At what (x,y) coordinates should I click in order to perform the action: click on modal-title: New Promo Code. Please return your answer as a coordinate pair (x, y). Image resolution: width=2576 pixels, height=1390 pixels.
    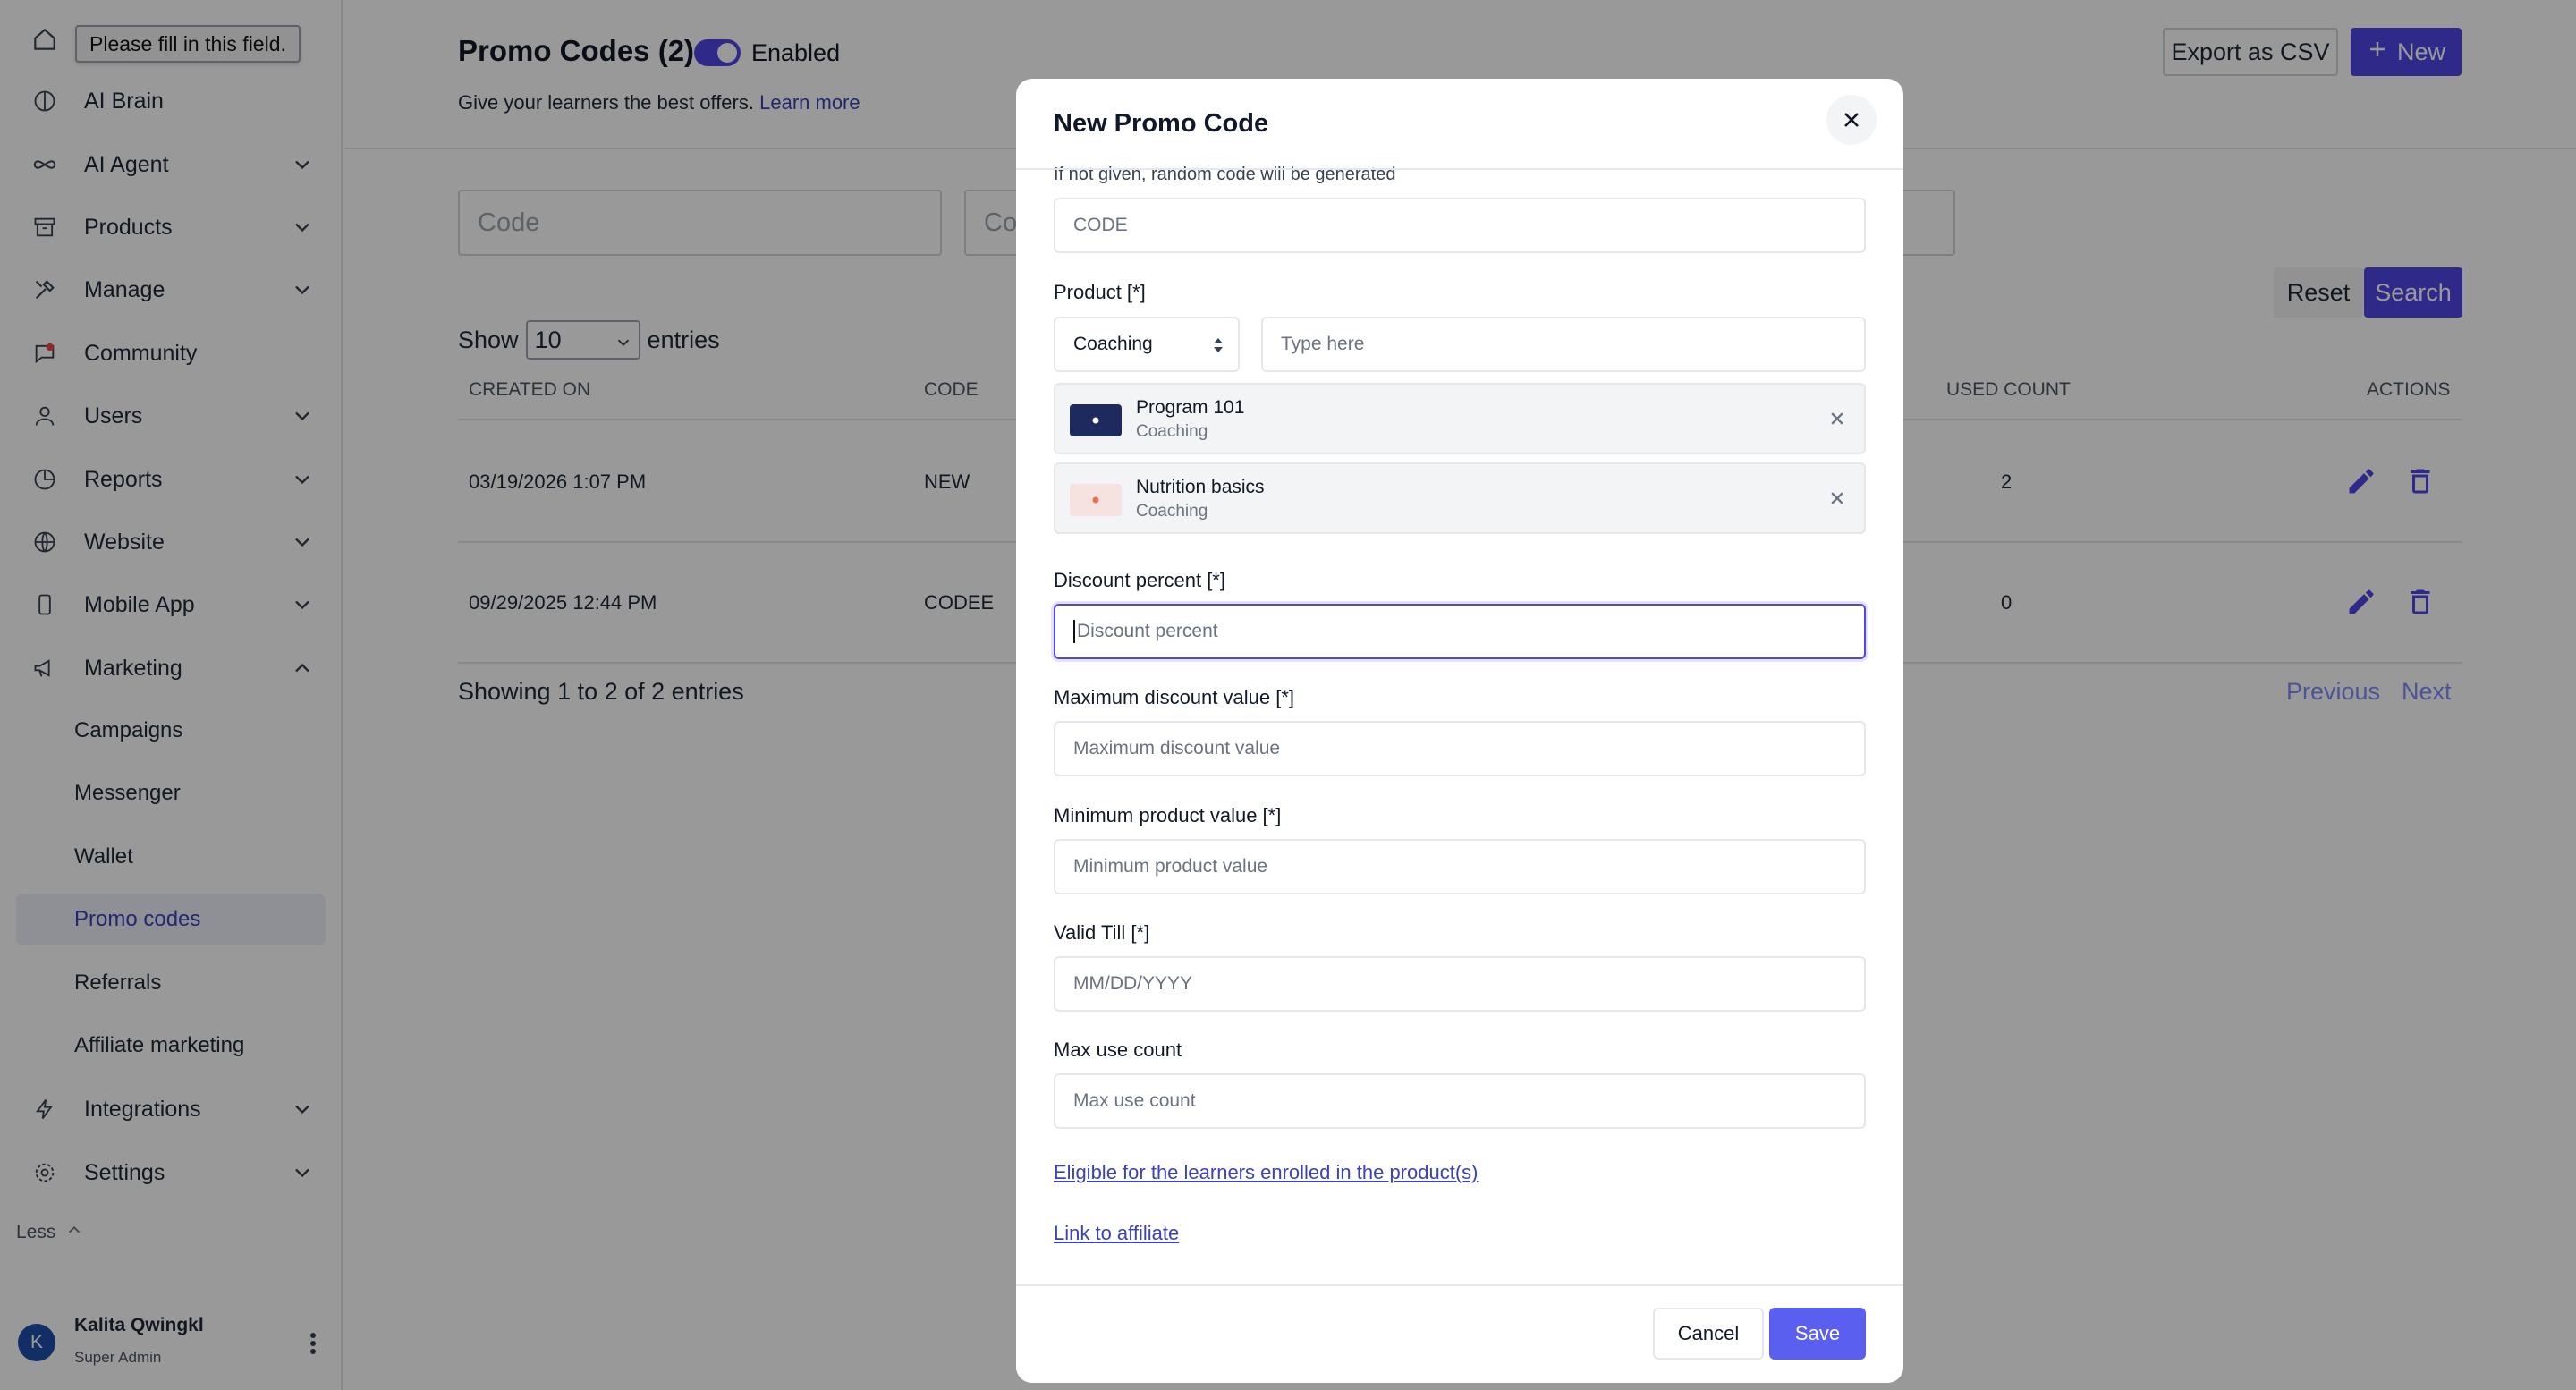
    Looking at the image, I should click on (1161, 123).